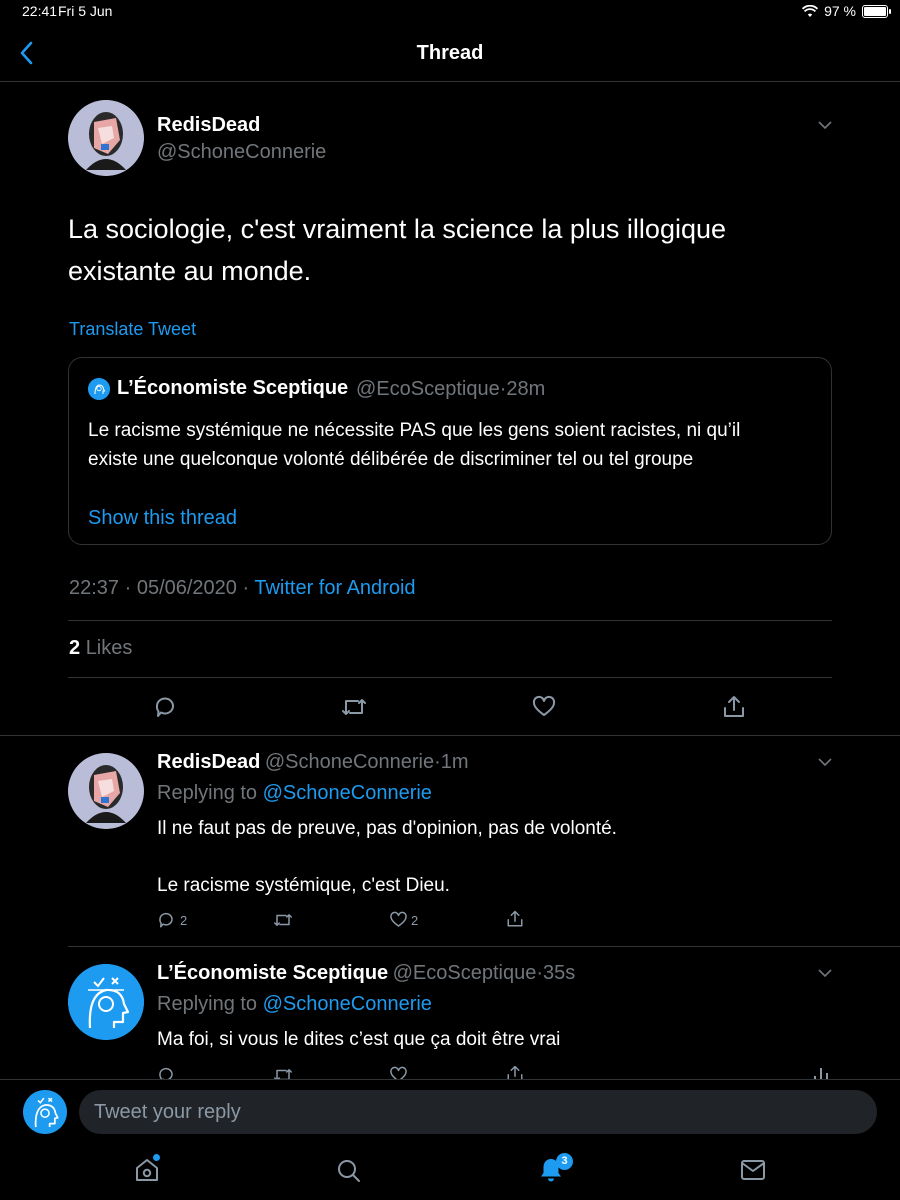  I want to click on tweet-timestamp: 22:37 · 05/06/2020 ·, so click(159, 588).